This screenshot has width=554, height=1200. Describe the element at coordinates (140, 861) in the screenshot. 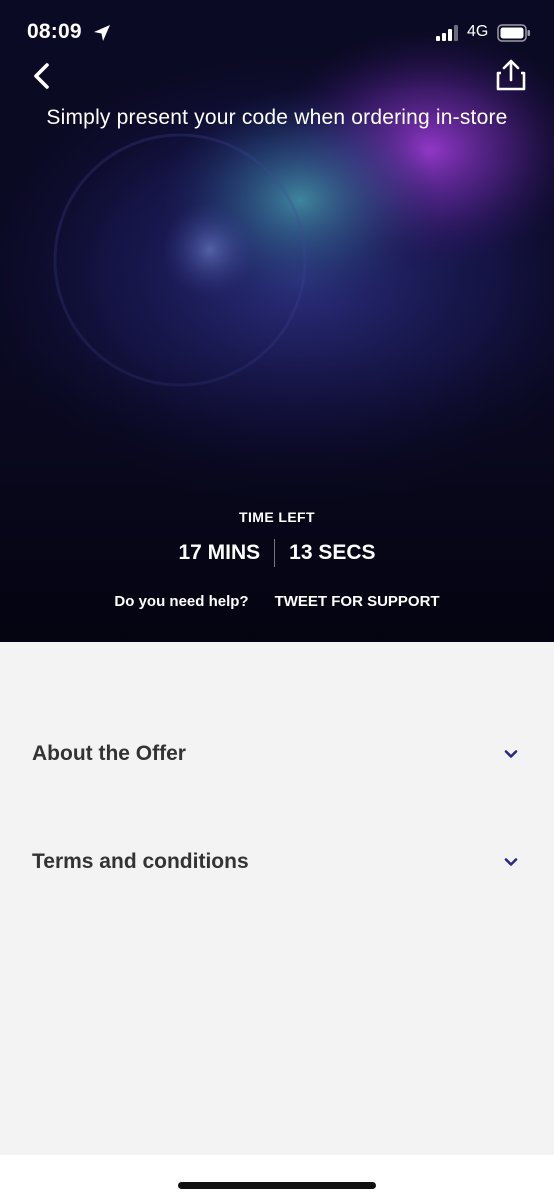

I see `accordion-label: Terms and conditions` at that location.